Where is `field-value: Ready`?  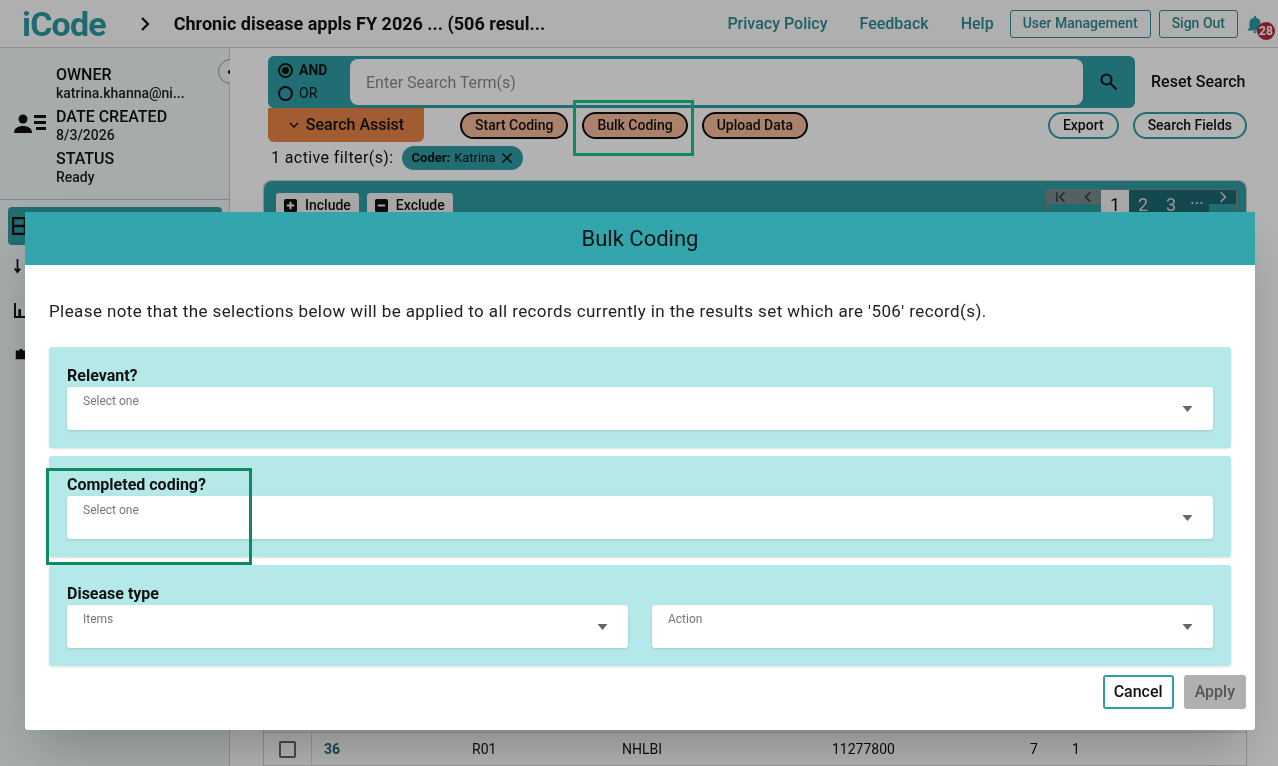 field-value: Ready is located at coordinates (76, 176).